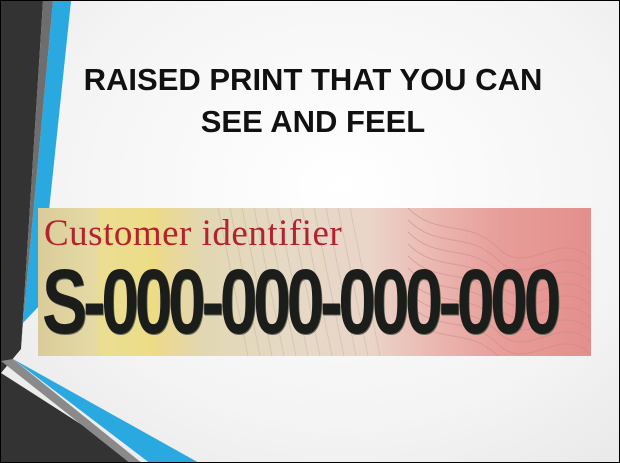 The height and width of the screenshot is (463, 620). What do you see at coordinates (193, 233) in the screenshot?
I see `customer-identifier-label: Customer identifier` at bounding box center [193, 233].